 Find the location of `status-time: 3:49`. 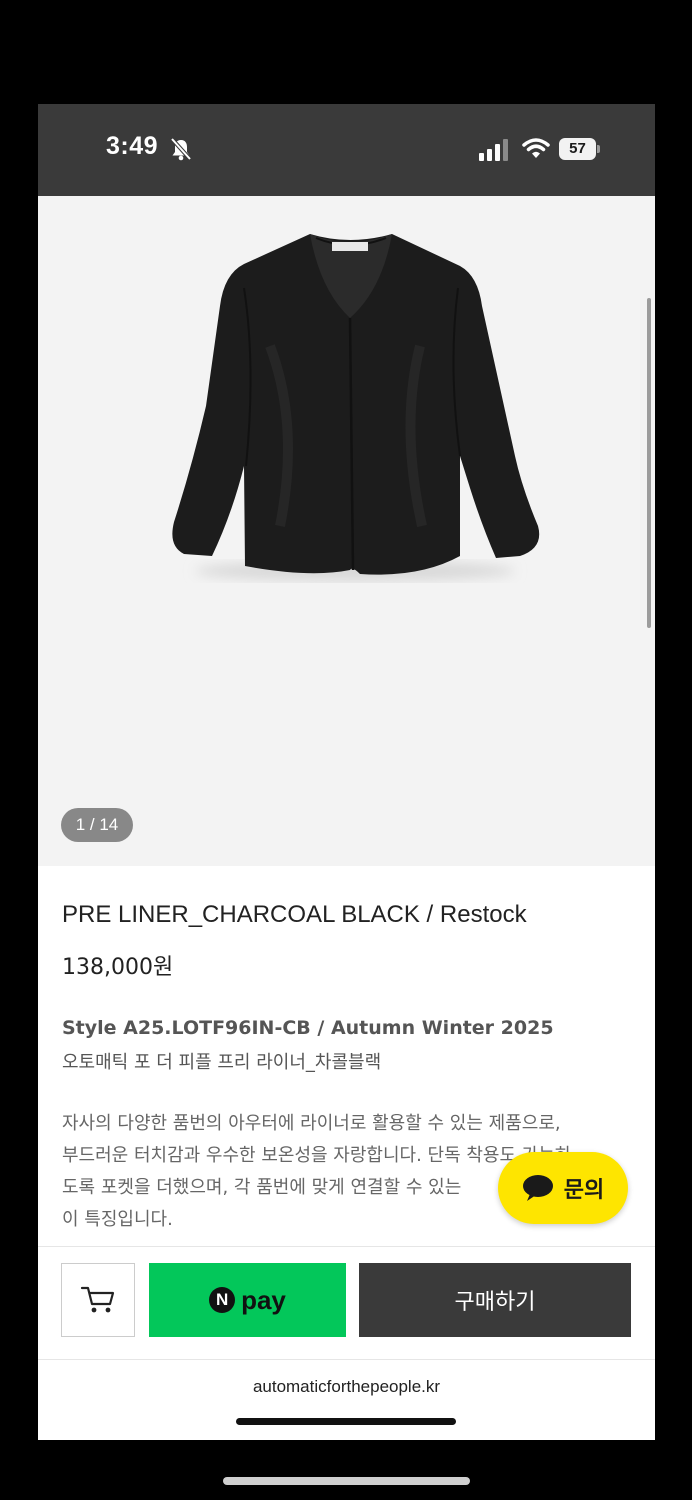

status-time: 3:49 is located at coordinates (132, 146).